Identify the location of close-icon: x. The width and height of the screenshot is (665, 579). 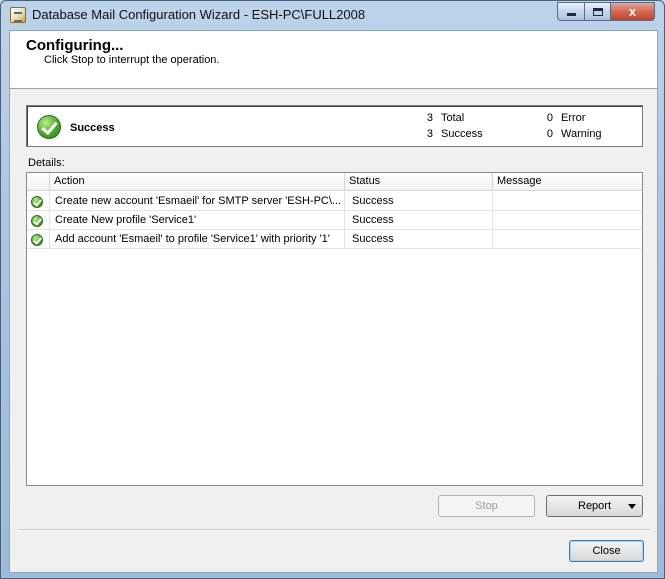
(632, 11).